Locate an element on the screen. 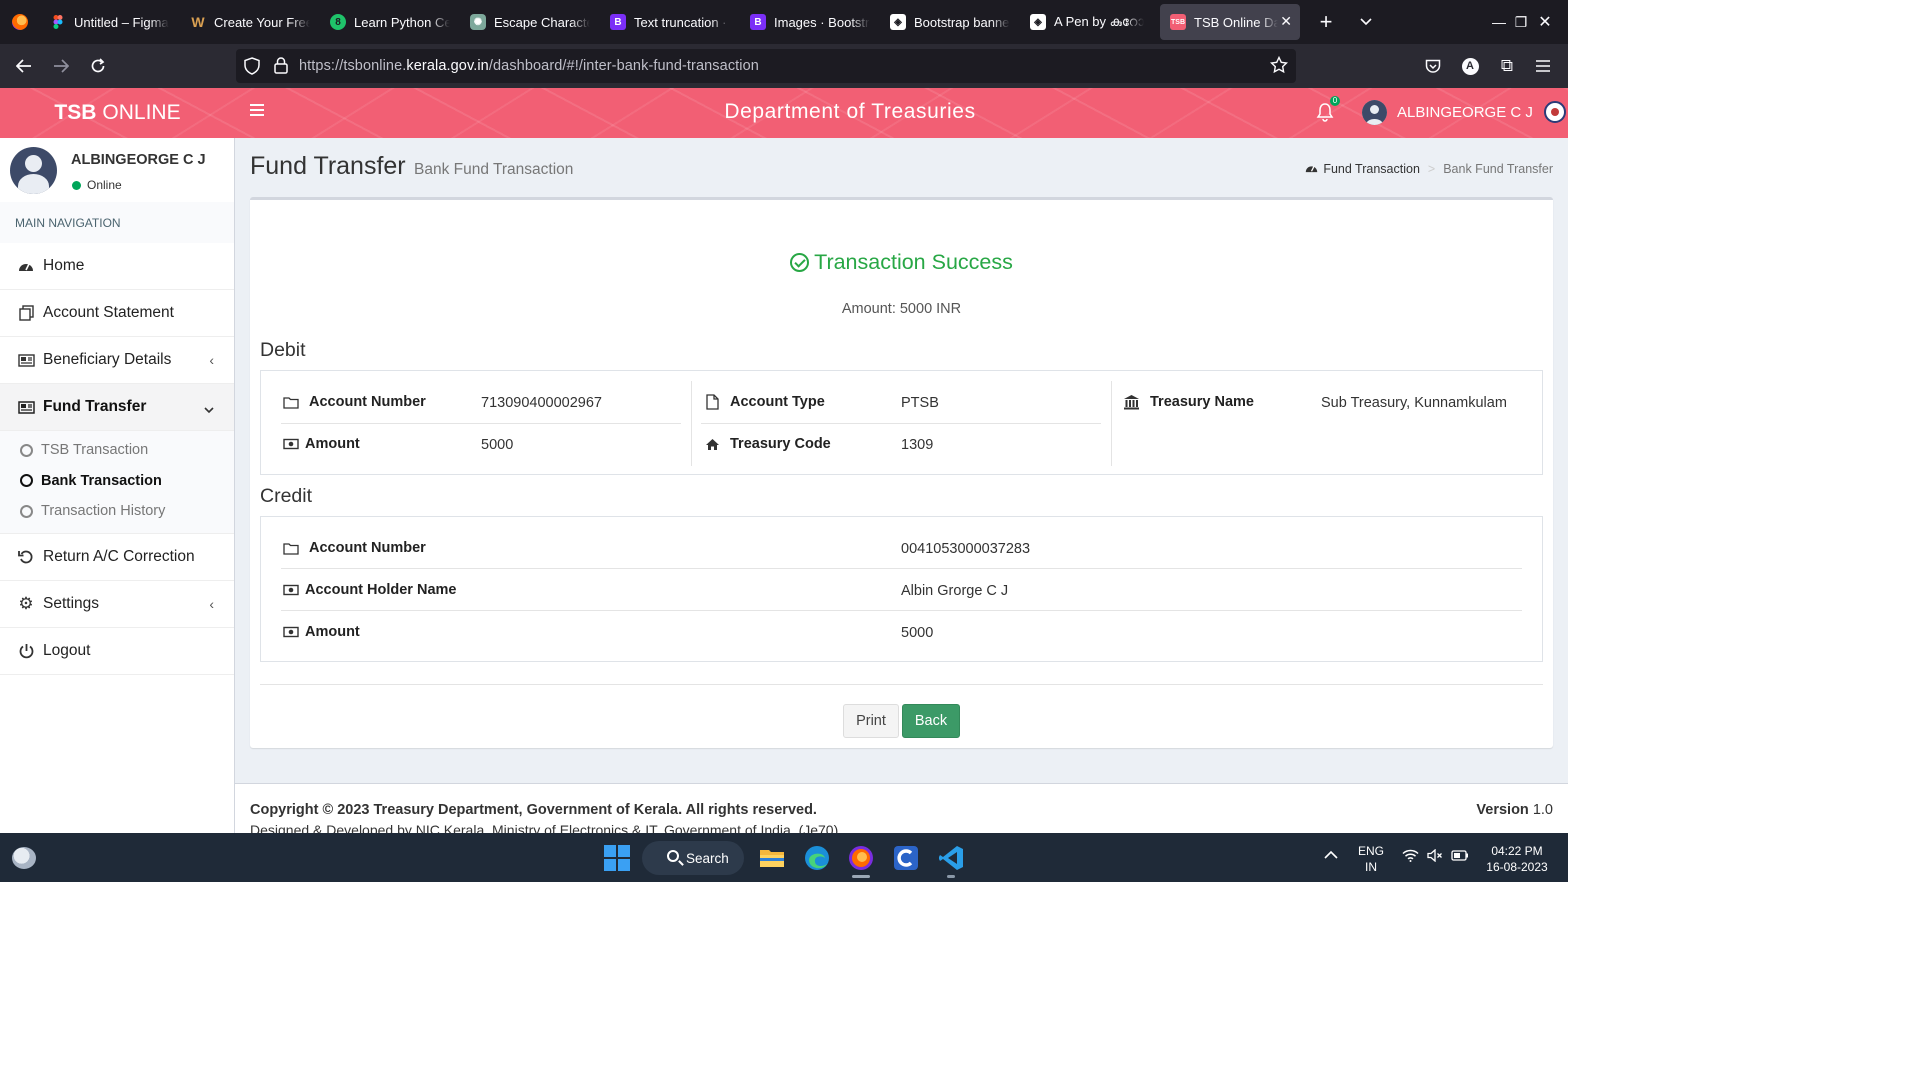 The width and height of the screenshot is (1920, 1080). figma-icon is located at coordinates (58, 22).